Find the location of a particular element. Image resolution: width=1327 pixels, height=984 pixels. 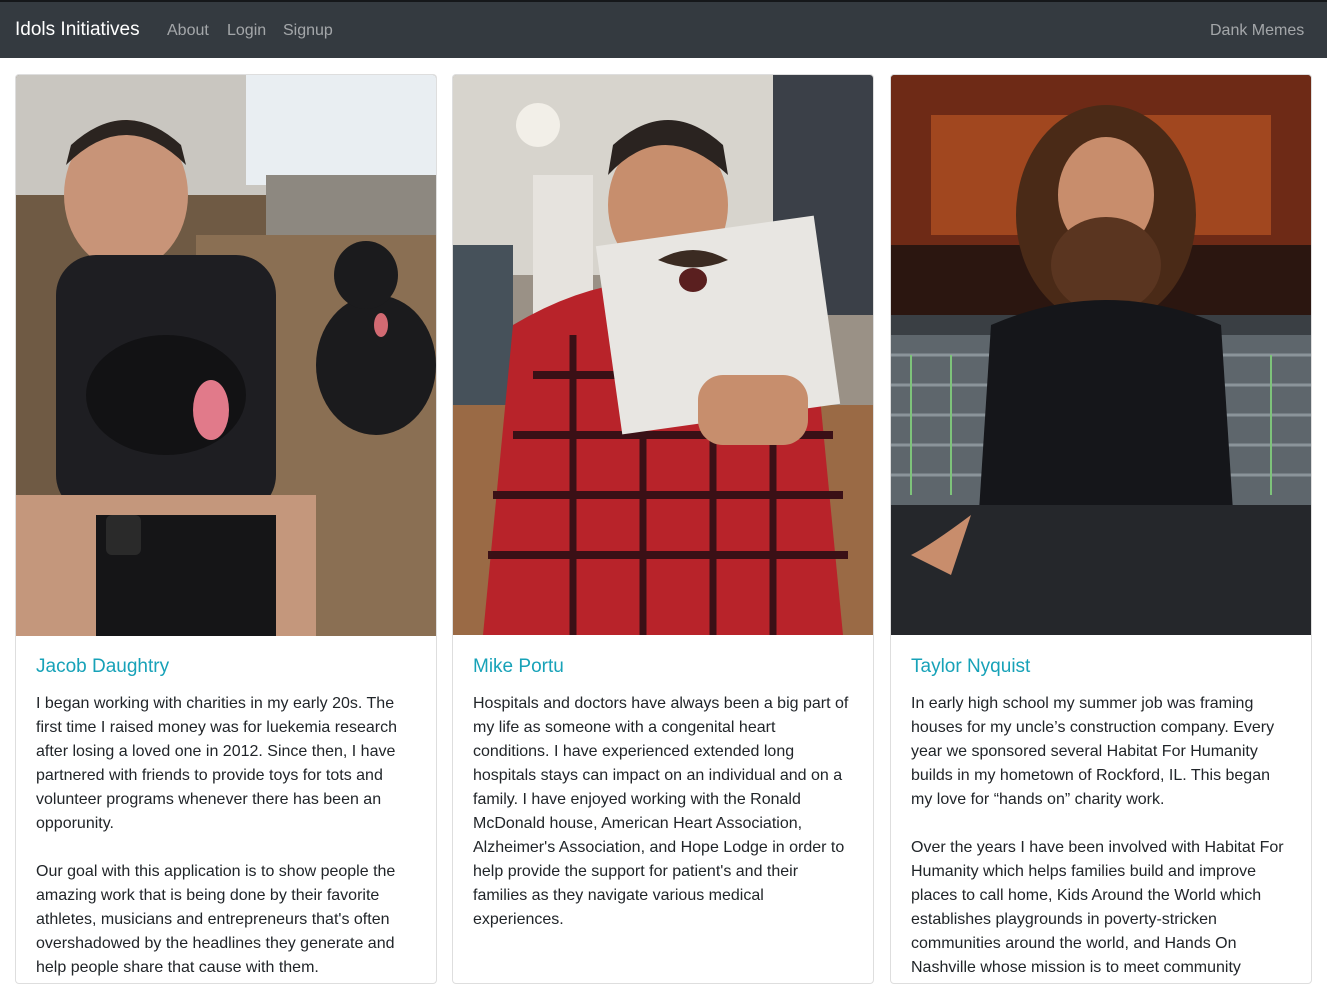

brand-link: Idols Initiatives is located at coordinates (77, 30).